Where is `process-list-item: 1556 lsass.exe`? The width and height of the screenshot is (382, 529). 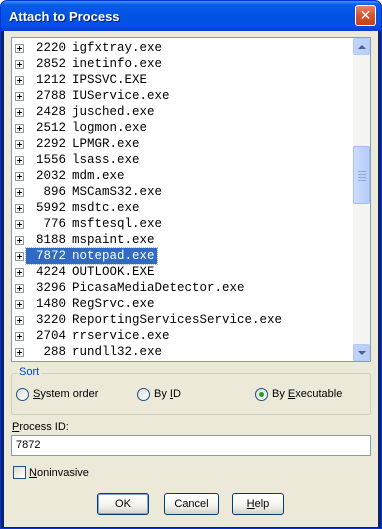 process-list-item: 1556 lsass.exe is located at coordinates (182, 160).